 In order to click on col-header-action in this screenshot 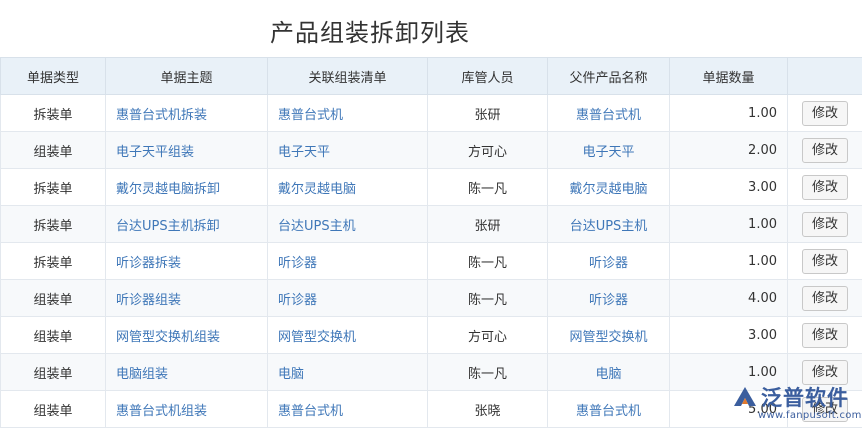, I will do `click(824, 76)`.